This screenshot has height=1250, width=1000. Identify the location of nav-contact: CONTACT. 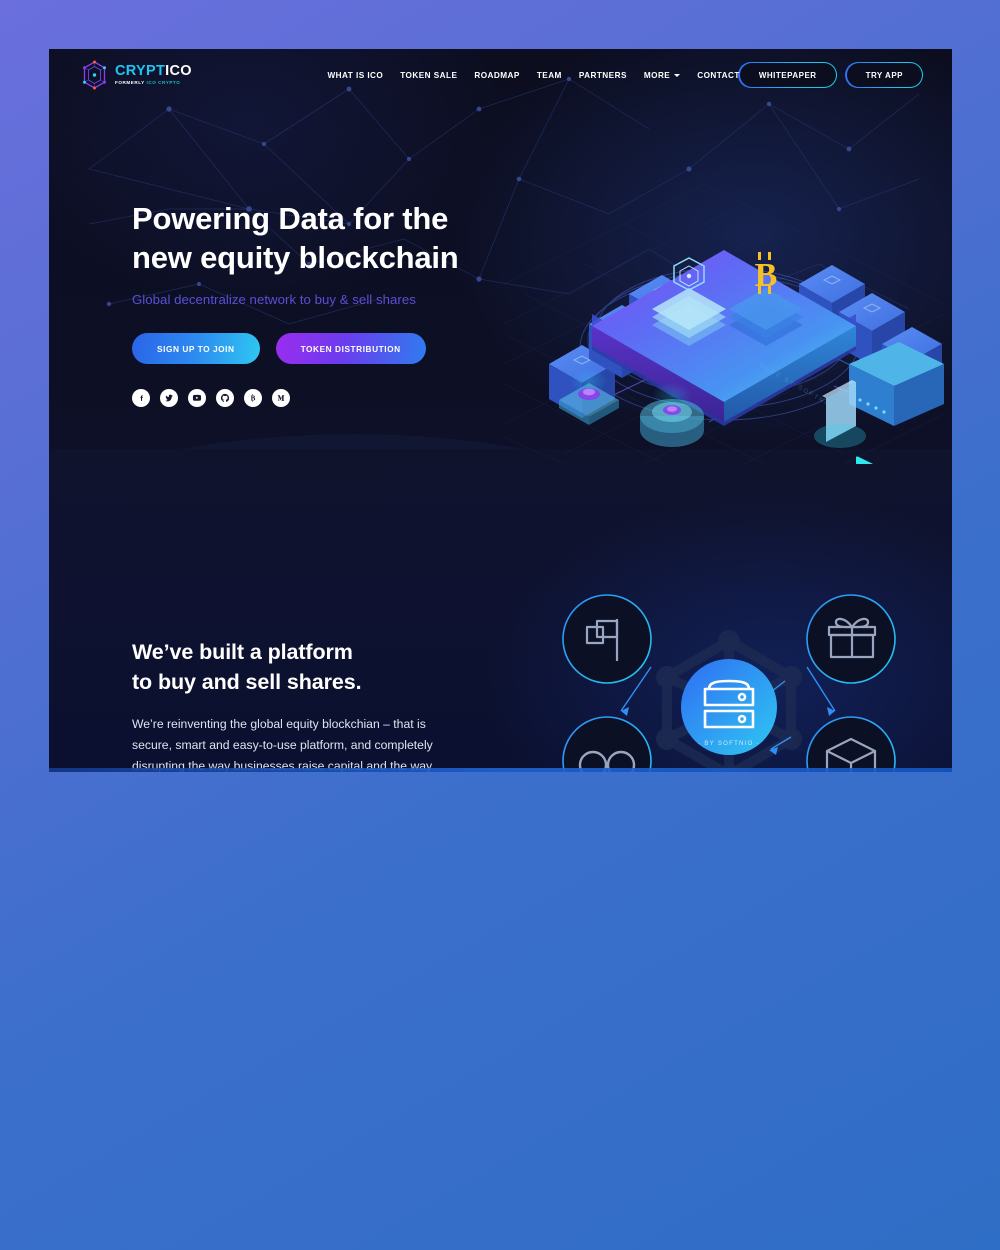
(718, 75).